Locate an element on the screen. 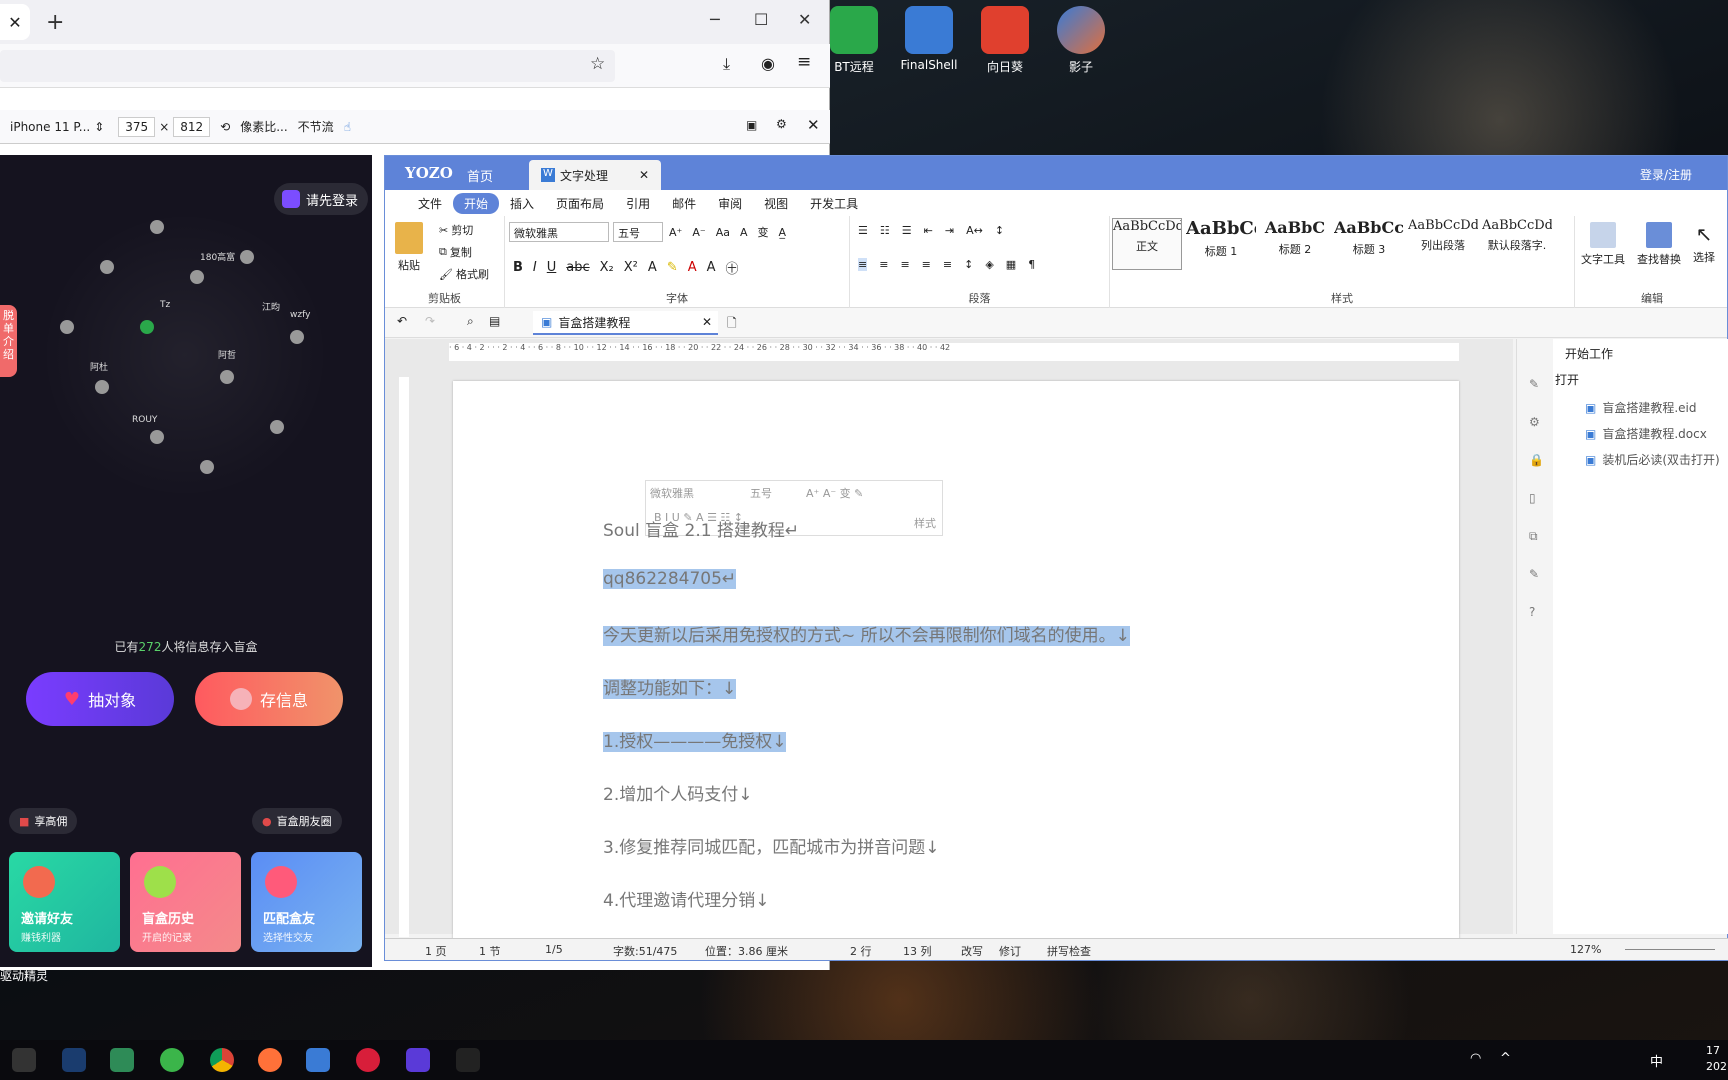 The height and width of the screenshot is (1080, 1728). friend-circle-pill: ● 盲盒朋友圈 is located at coordinates (297, 821).